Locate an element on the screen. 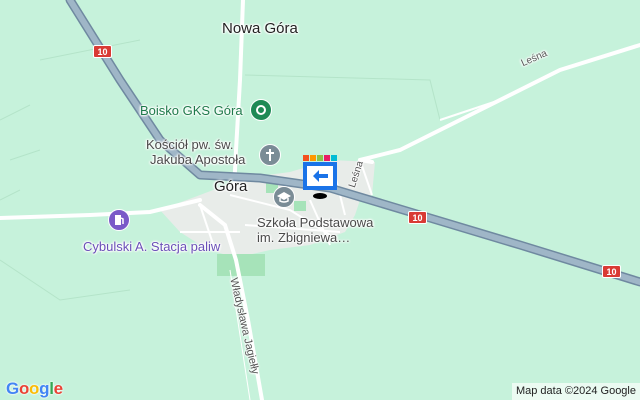 The image size is (640, 400). park-area-school is located at coordinates (300, 206).